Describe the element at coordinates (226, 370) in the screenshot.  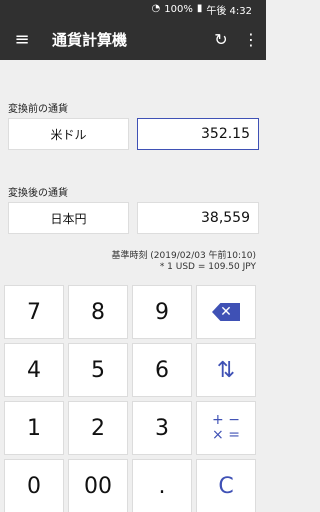
I see `swap-button: ⇅` at that location.